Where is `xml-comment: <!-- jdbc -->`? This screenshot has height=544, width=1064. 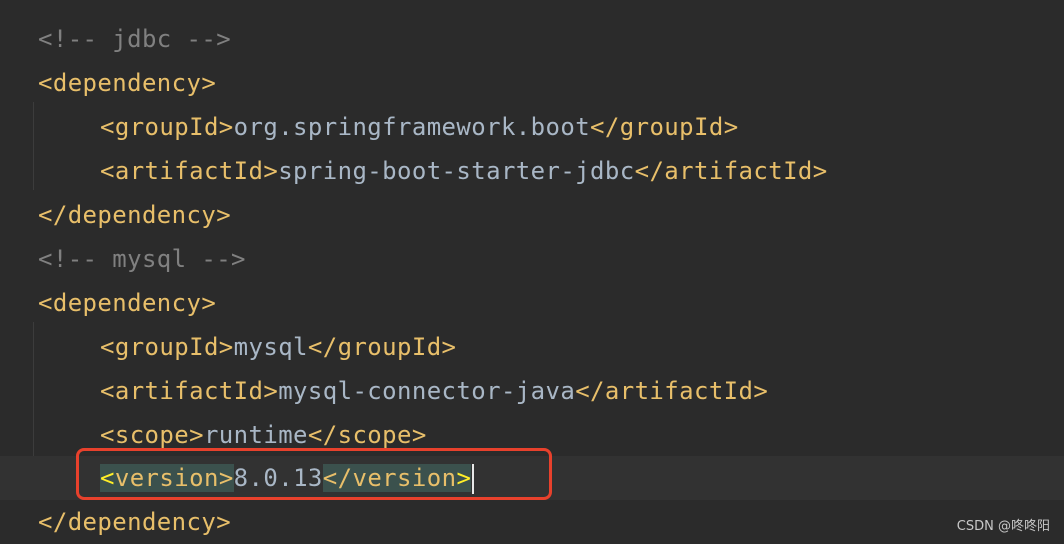
xml-comment: <!-- jdbc --> is located at coordinates (135, 39).